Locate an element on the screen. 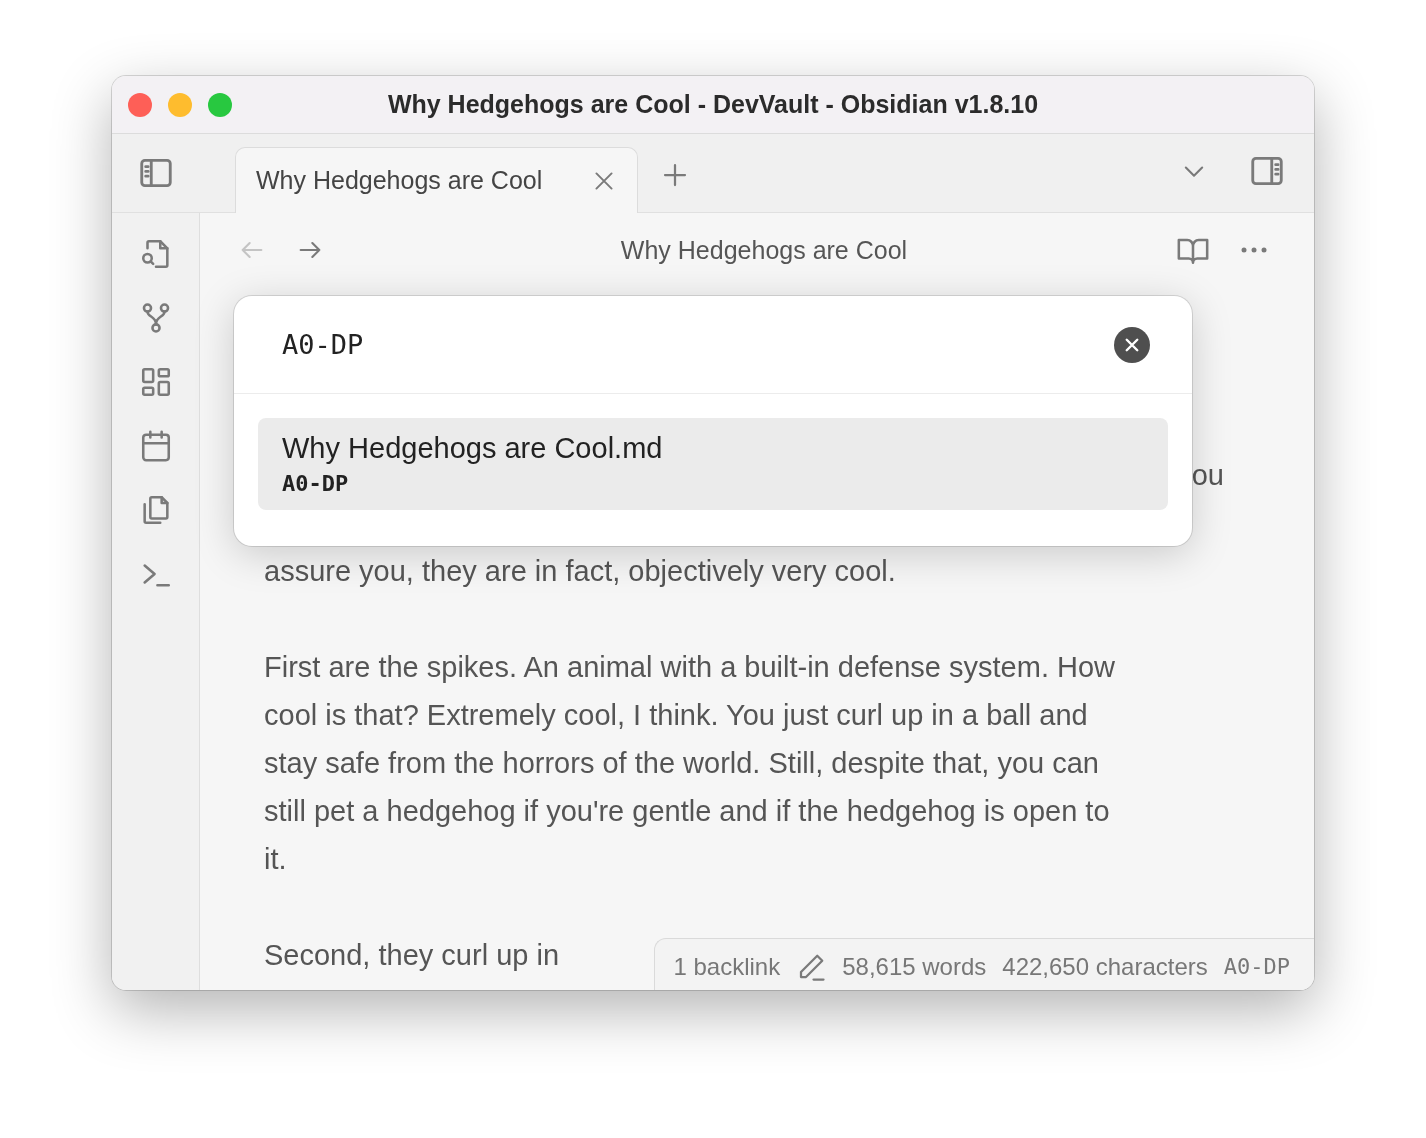  search-result: Why Hedgehogs are Cool.md A0-DP is located at coordinates (713, 464).